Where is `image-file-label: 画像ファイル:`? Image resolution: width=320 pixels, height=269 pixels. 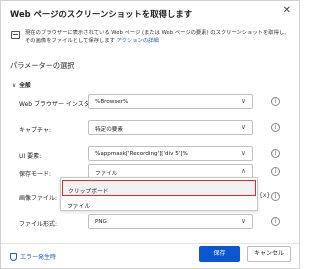
image-file-label: 画像ファイル: is located at coordinates (38, 198).